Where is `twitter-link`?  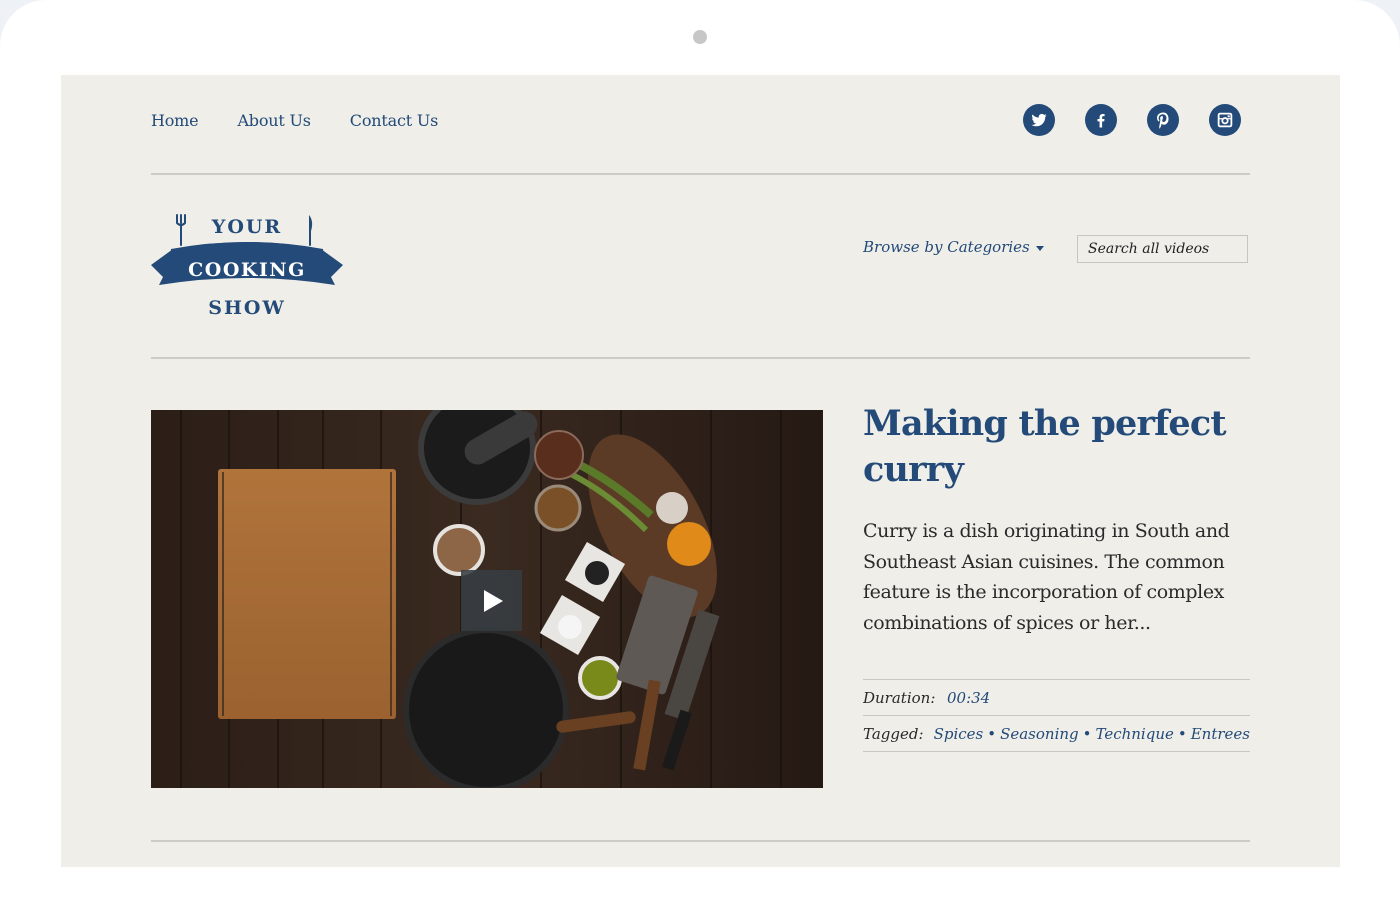
twitter-link is located at coordinates (1039, 120).